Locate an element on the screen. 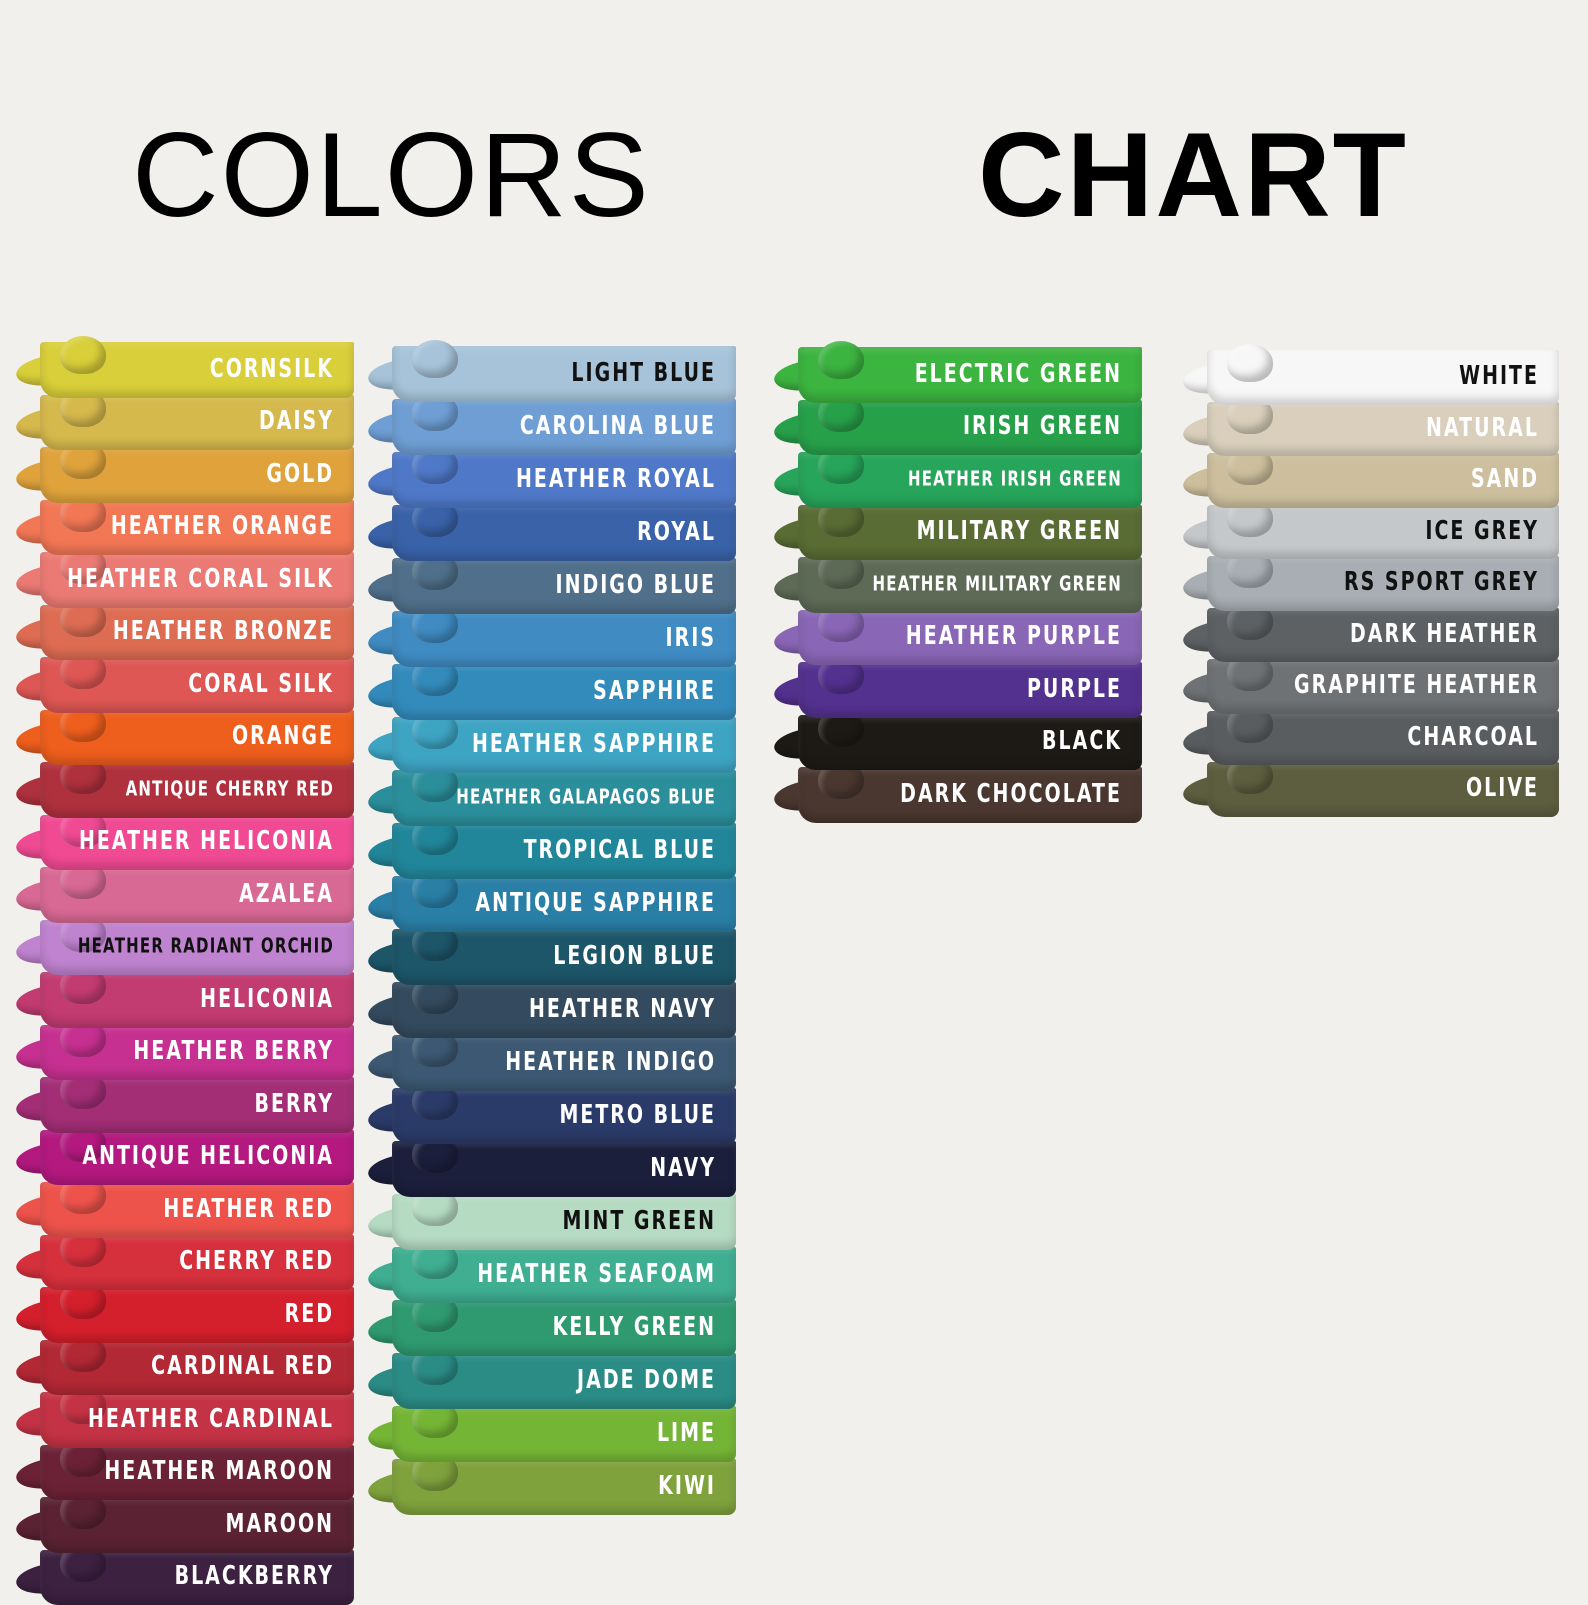 Image resolution: width=1588 pixels, height=1605 pixels. color-swatch: CARDINAL RED is located at coordinates (185, 1366).